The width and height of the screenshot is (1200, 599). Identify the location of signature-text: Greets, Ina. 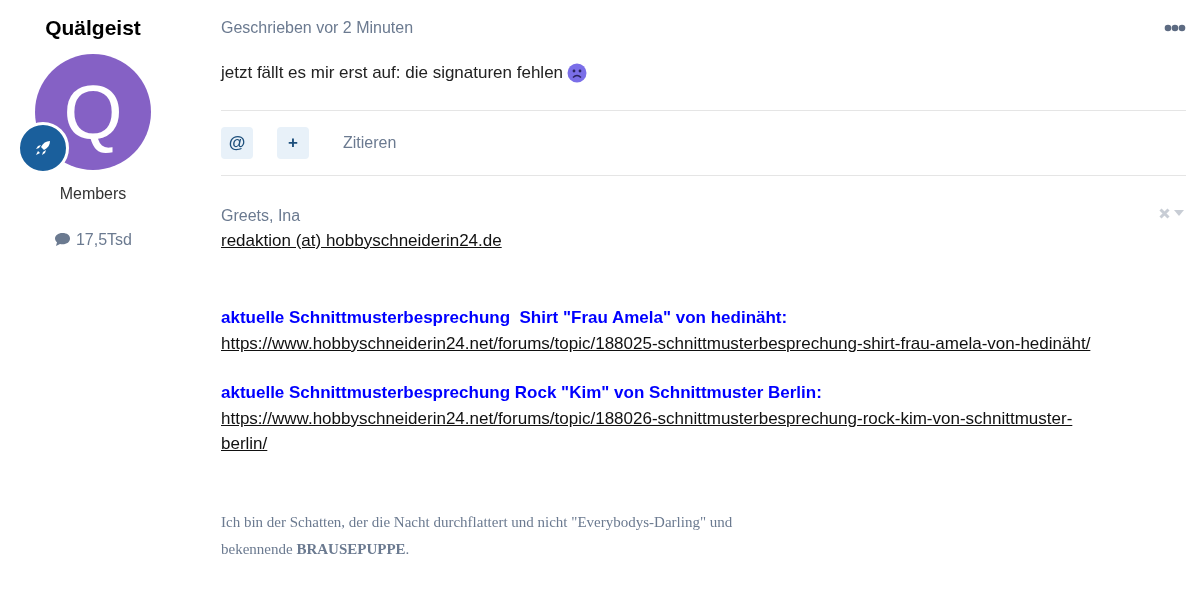
(261, 215).